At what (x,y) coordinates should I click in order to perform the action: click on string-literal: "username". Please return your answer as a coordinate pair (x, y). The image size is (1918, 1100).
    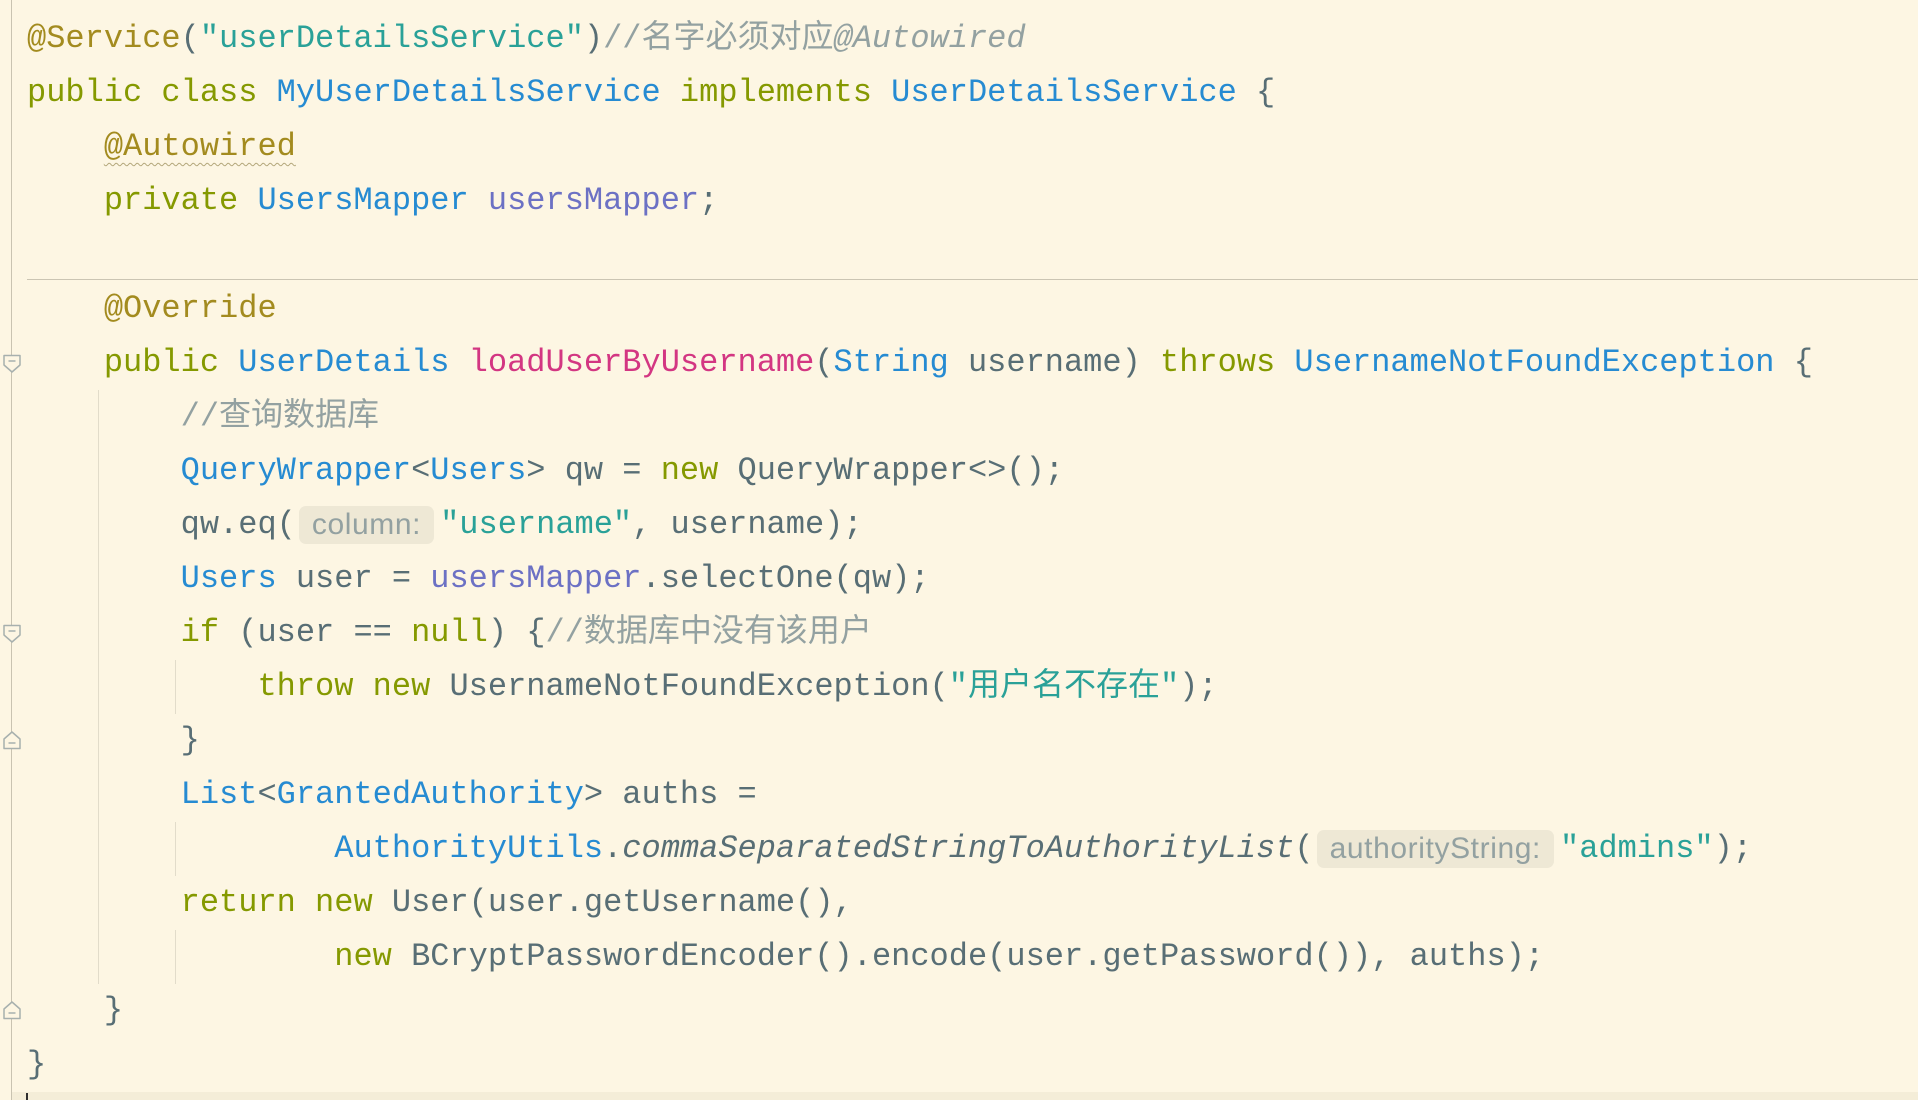
    Looking at the image, I should click on (536, 524).